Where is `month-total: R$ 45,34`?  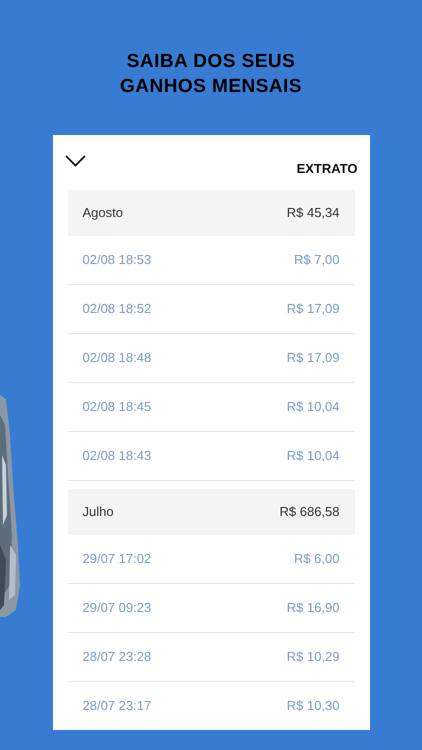 month-total: R$ 45,34 is located at coordinates (313, 213).